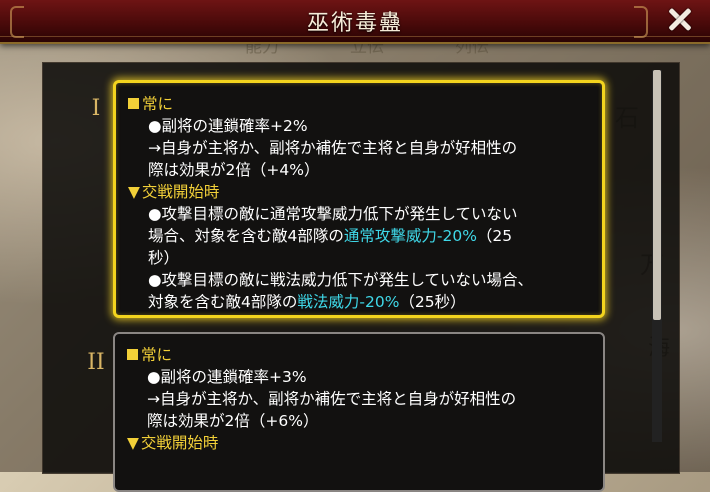 The image size is (710, 492). What do you see at coordinates (410, 236) in the screenshot?
I see `highlight-value: 通常攻撃威力-20%` at bounding box center [410, 236].